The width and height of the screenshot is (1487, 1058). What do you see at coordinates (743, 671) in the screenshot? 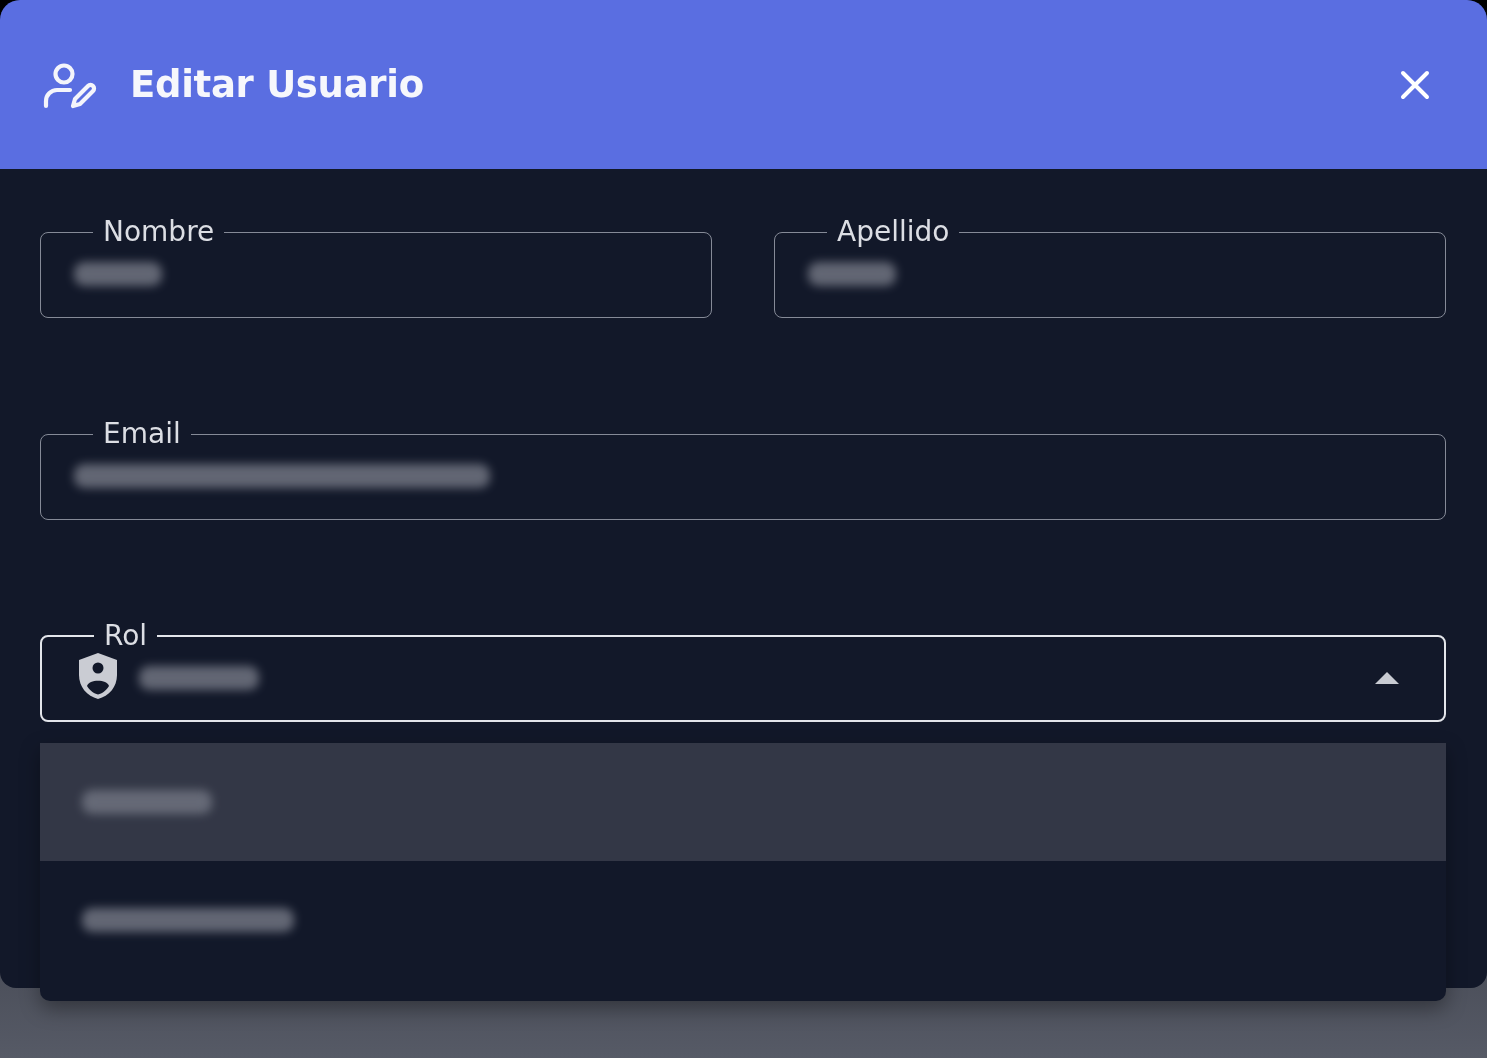
I see `role-select: Rol` at bounding box center [743, 671].